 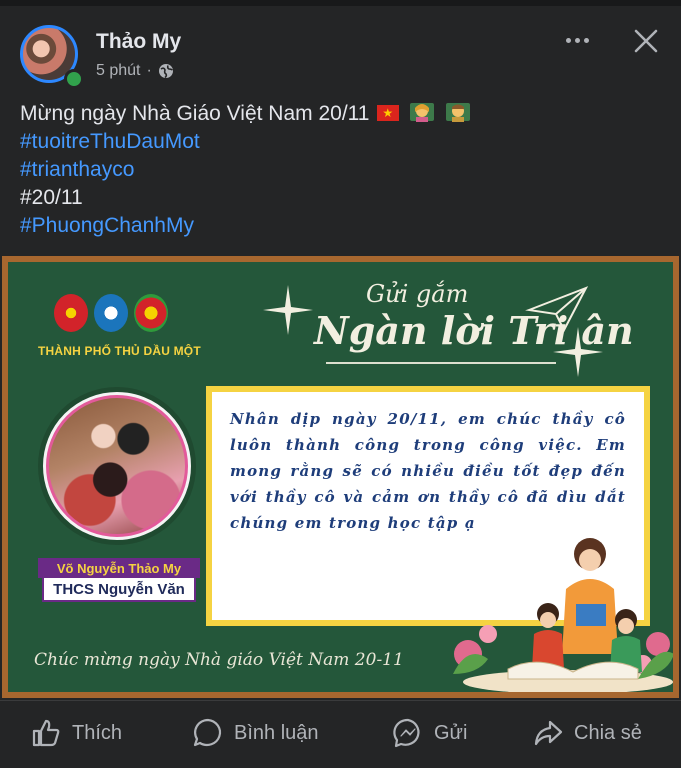 What do you see at coordinates (245, 142) in the screenshot?
I see `hashtag-link: #tuoitreThuDauMot` at bounding box center [245, 142].